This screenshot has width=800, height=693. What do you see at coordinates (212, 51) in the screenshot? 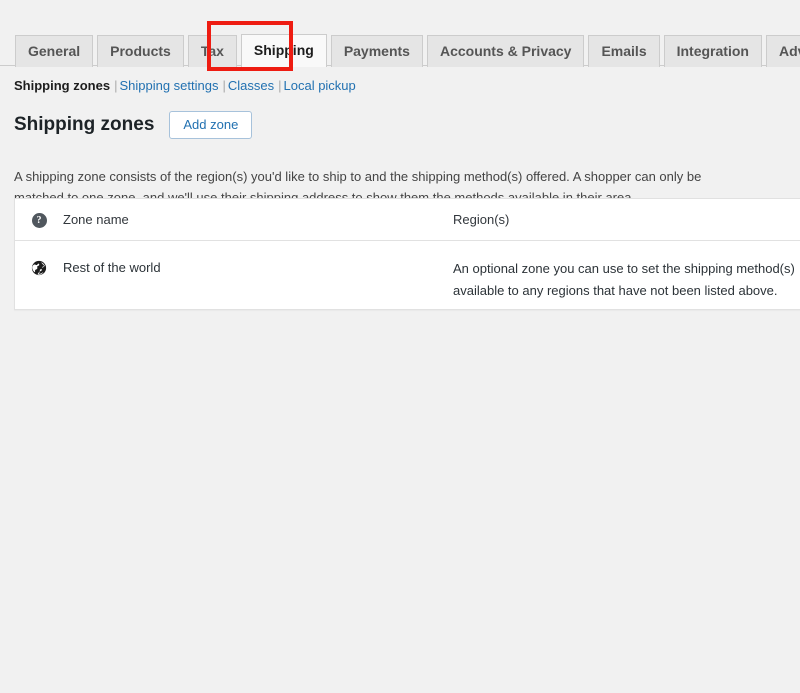
I see `tab-tax: Tax` at bounding box center [212, 51].